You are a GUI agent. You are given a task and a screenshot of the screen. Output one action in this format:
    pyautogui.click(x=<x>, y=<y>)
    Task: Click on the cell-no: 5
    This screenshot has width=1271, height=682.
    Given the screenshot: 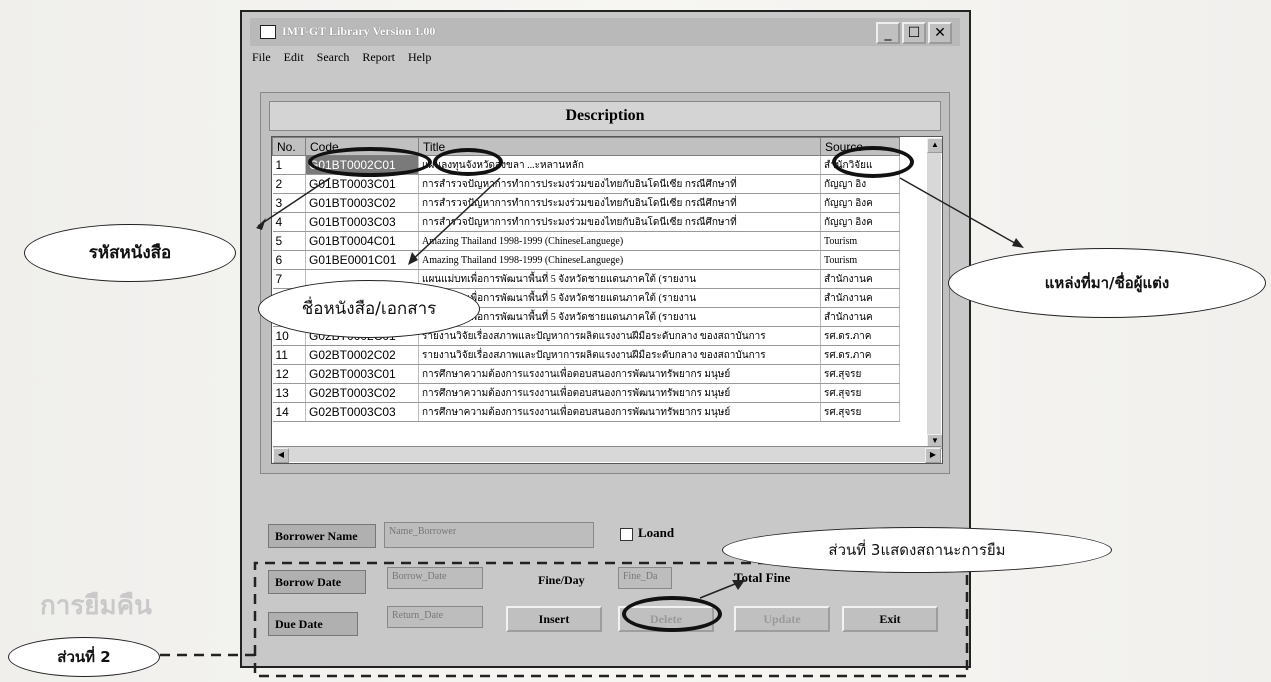 What is the action you would take?
    pyautogui.click(x=289, y=241)
    